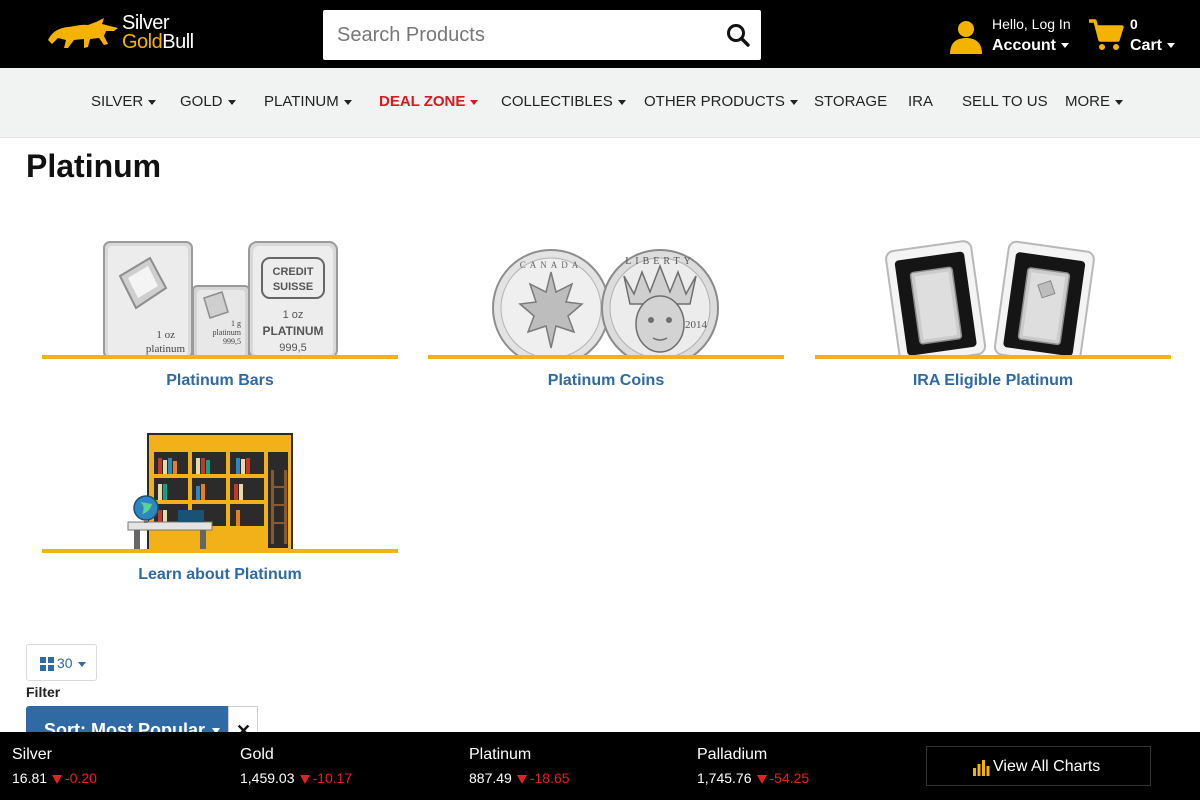 Image resolution: width=1200 pixels, height=800 pixels. Describe the element at coordinates (267, 778) in the screenshot. I see `metal-price: 1,459.03` at that location.